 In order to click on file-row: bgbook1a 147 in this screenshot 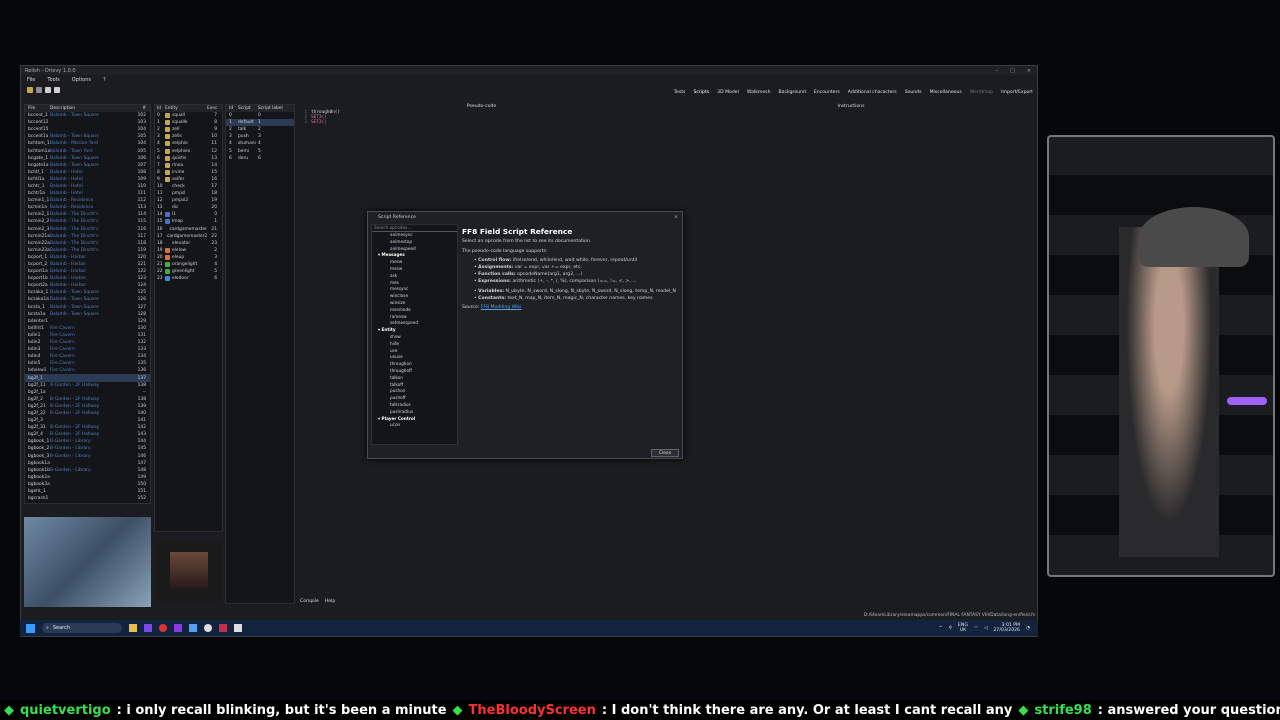, I will do `click(87, 463)`.